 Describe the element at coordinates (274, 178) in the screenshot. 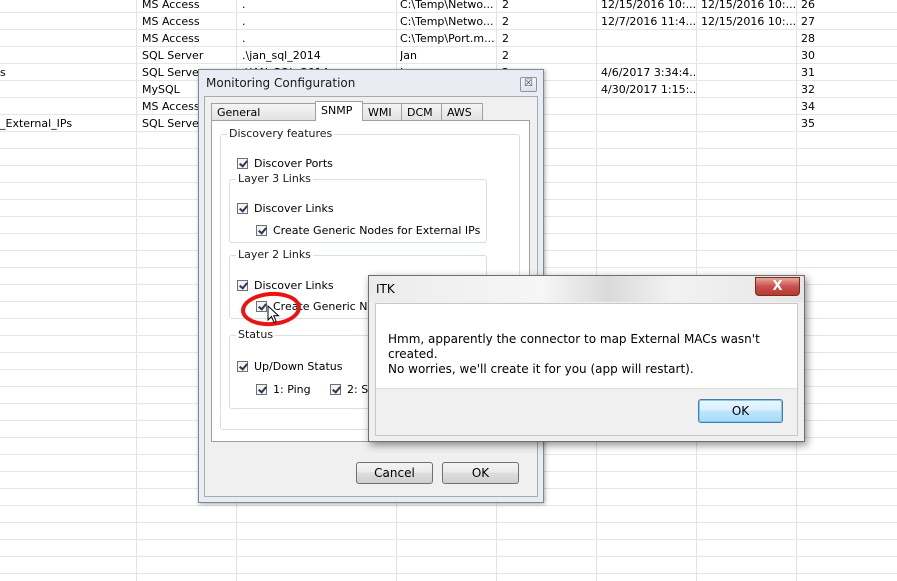

I see `group-label: Layer 3 Links` at that location.